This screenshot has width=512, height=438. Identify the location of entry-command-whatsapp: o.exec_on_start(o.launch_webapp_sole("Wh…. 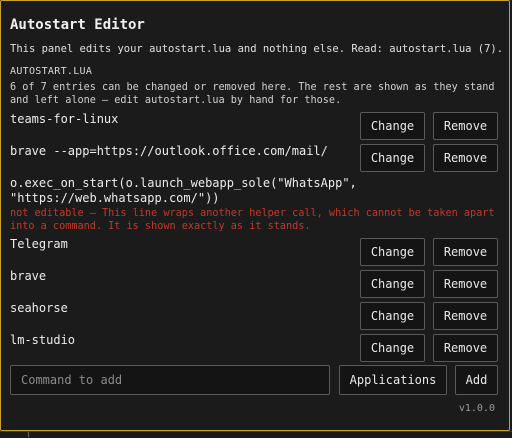
(183, 190).